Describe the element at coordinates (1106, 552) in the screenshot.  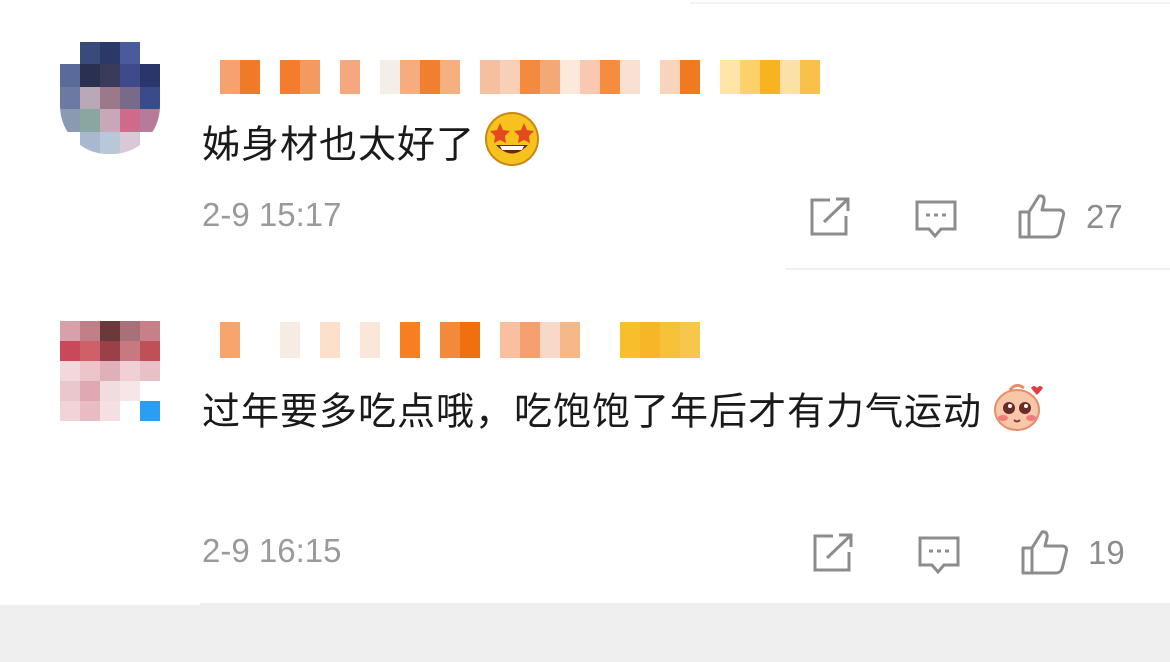
I see `like-count: 19` at that location.